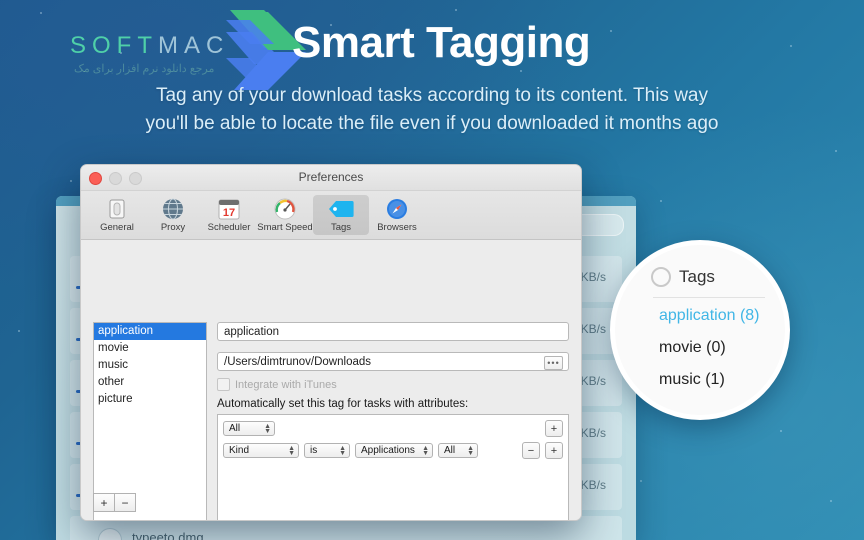 This screenshot has width=864, height=540. I want to click on folder-path-value: /Users/dimtrunov/Downloads, so click(298, 361).